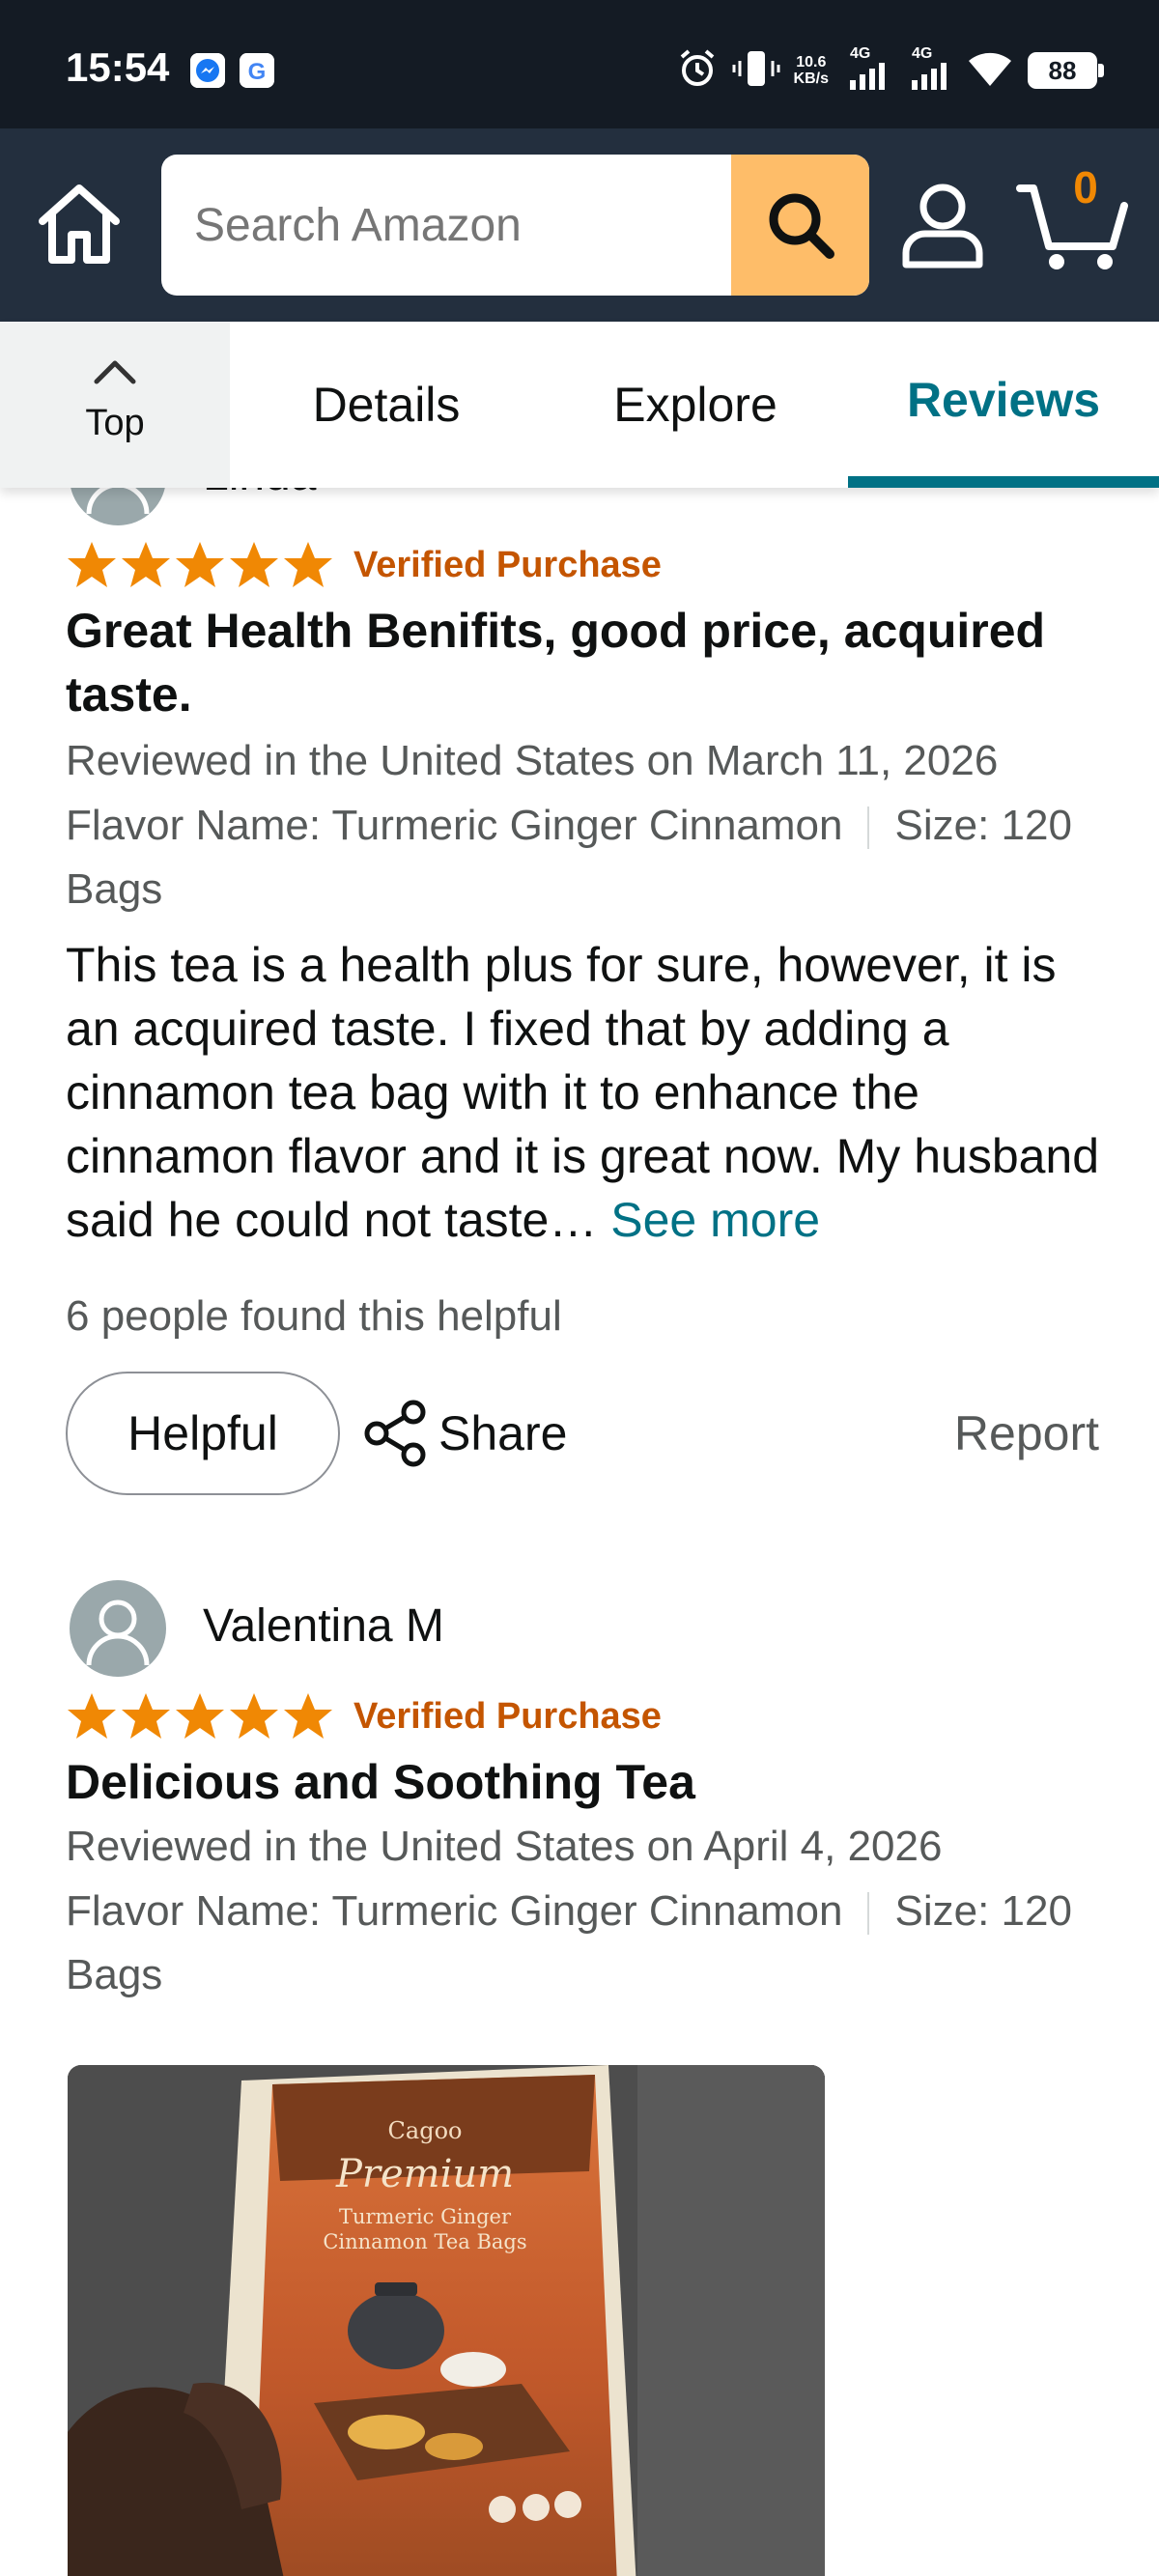 The image size is (1159, 2576). What do you see at coordinates (395, 1433) in the screenshot?
I see `share-icon` at bounding box center [395, 1433].